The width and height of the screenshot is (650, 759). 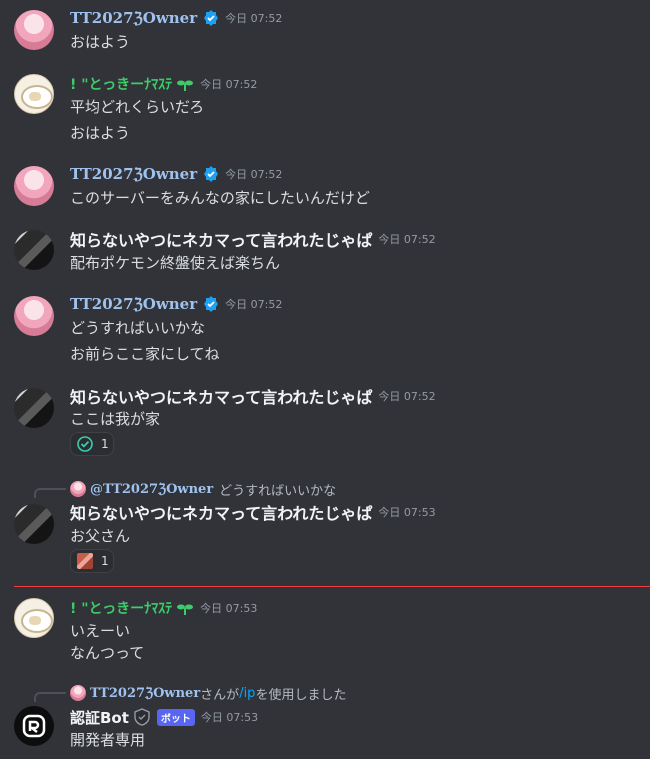 What do you see at coordinates (137, 107) in the screenshot?
I see `message-text: 平均どれくらいだろ` at bounding box center [137, 107].